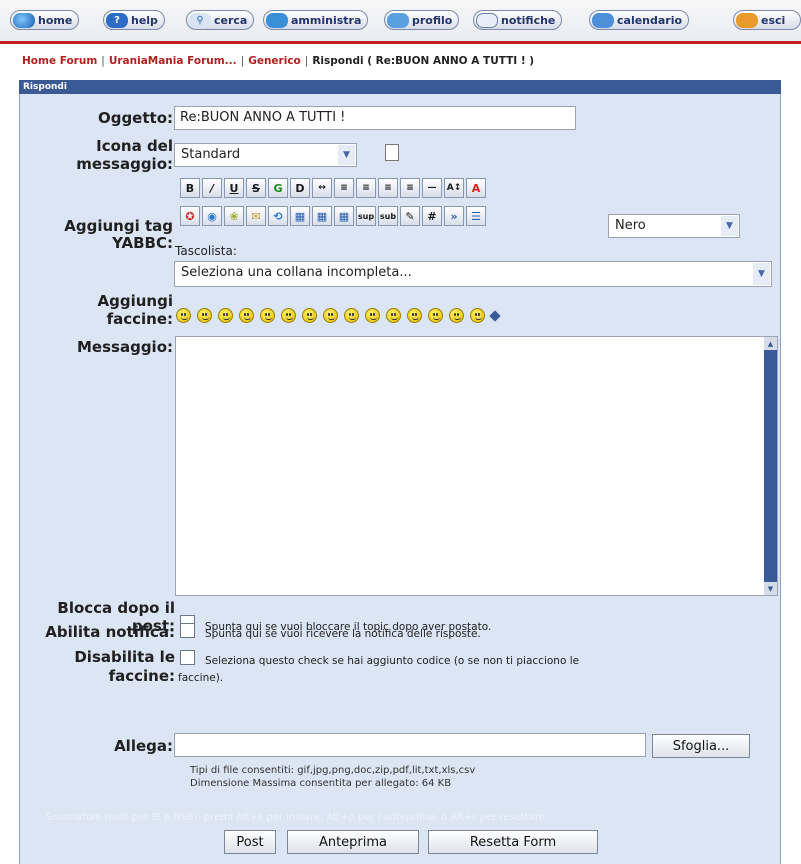 This screenshot has height=864, width=801. Describe the element at coordinates (432, 20) in the screenshot. I see `nav-profile-label: profilo` at that location.